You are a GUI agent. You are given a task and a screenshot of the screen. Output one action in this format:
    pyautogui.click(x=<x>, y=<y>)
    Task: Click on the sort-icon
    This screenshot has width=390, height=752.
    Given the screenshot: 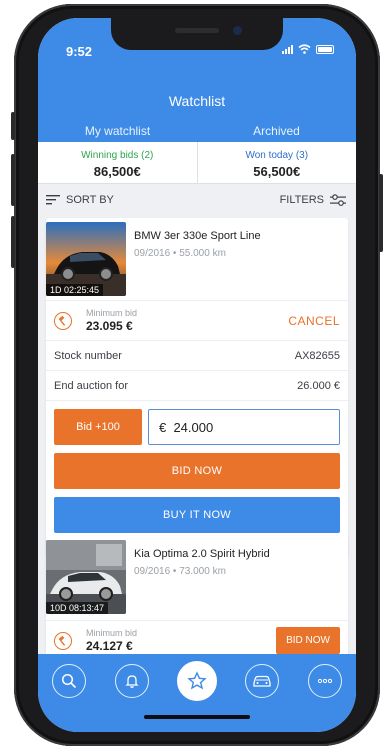 What is the action you would take?
    pyautogui.click(x=53, y=200)
    